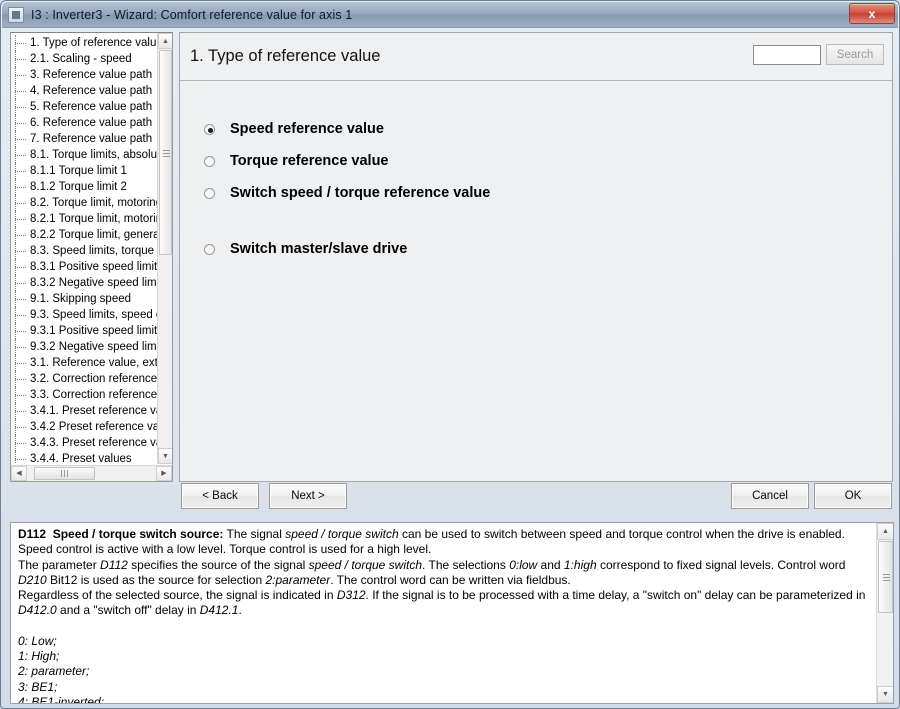 The height and width of the screenshot is (709, 900). I want to click on help-scroll-up-button: ▲, so click(885, 531).